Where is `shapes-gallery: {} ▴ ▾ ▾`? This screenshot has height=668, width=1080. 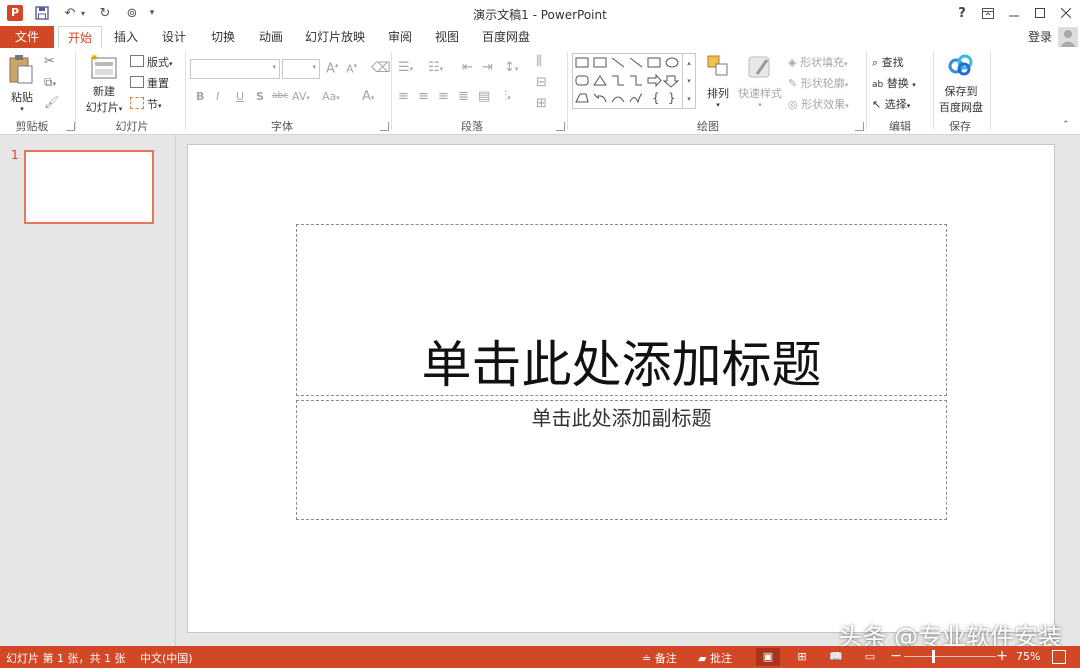 shapes-gallery: {} ▴ ▾ ▾ is located at coordinates (634, 81).